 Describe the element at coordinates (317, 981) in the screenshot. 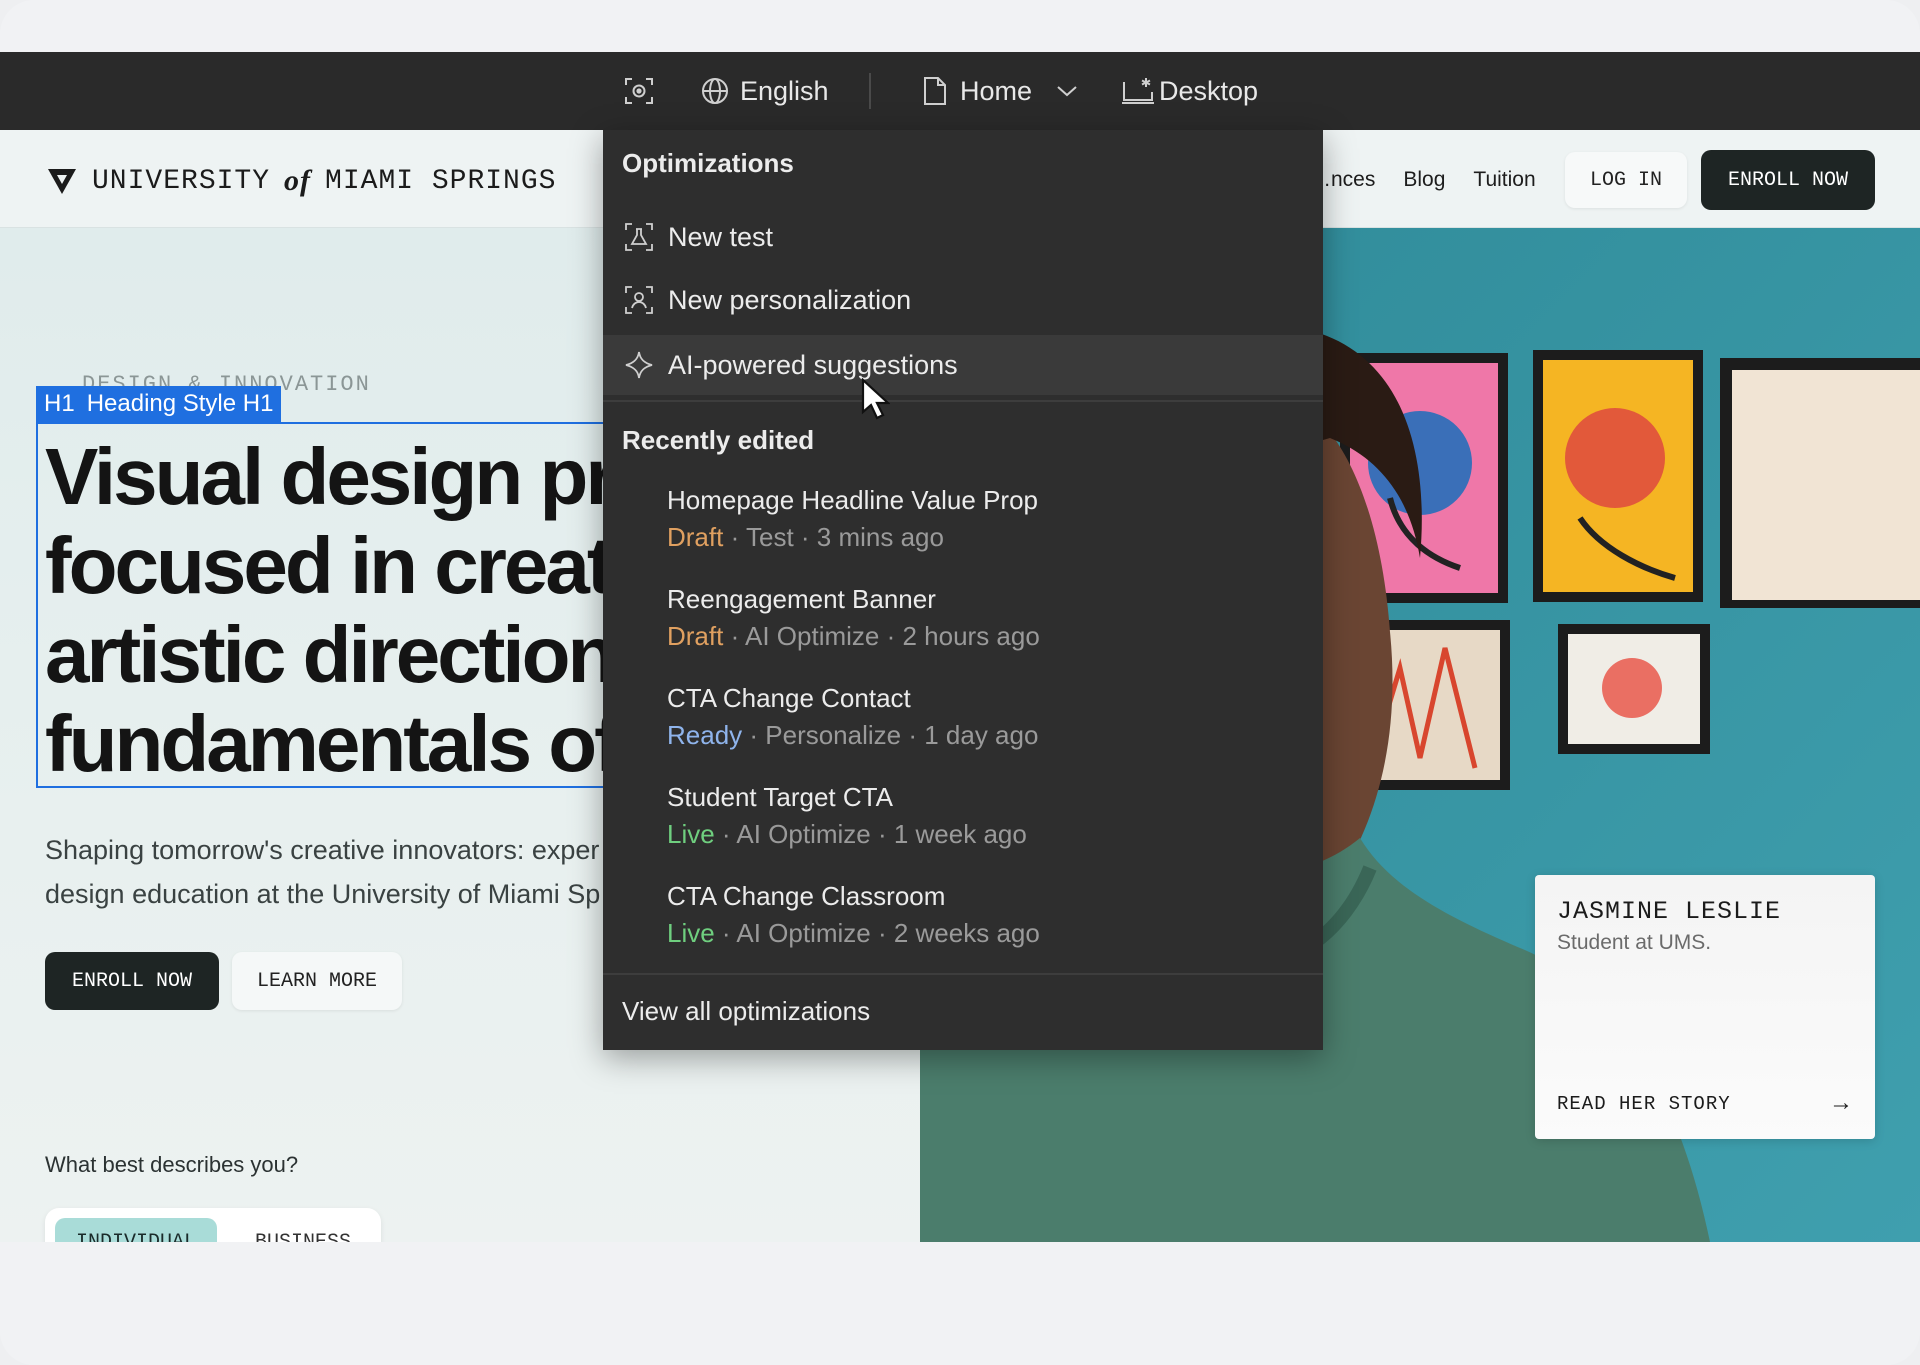

I see `learn-more-button: LEARN MORE` at that location.